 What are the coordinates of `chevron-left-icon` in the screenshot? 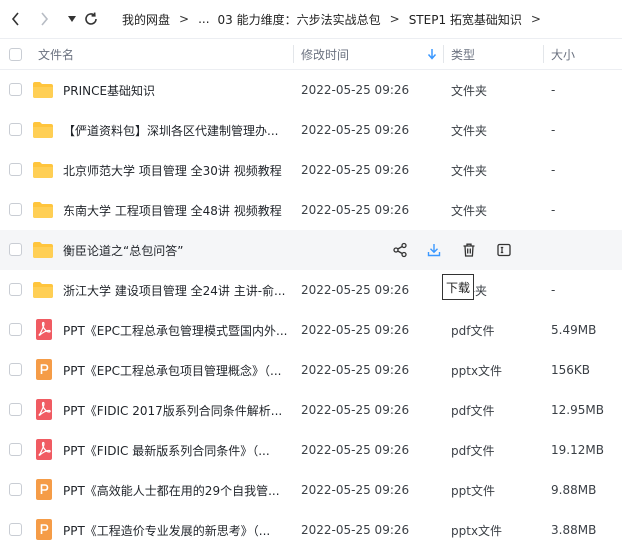 It's located at (15, 19).